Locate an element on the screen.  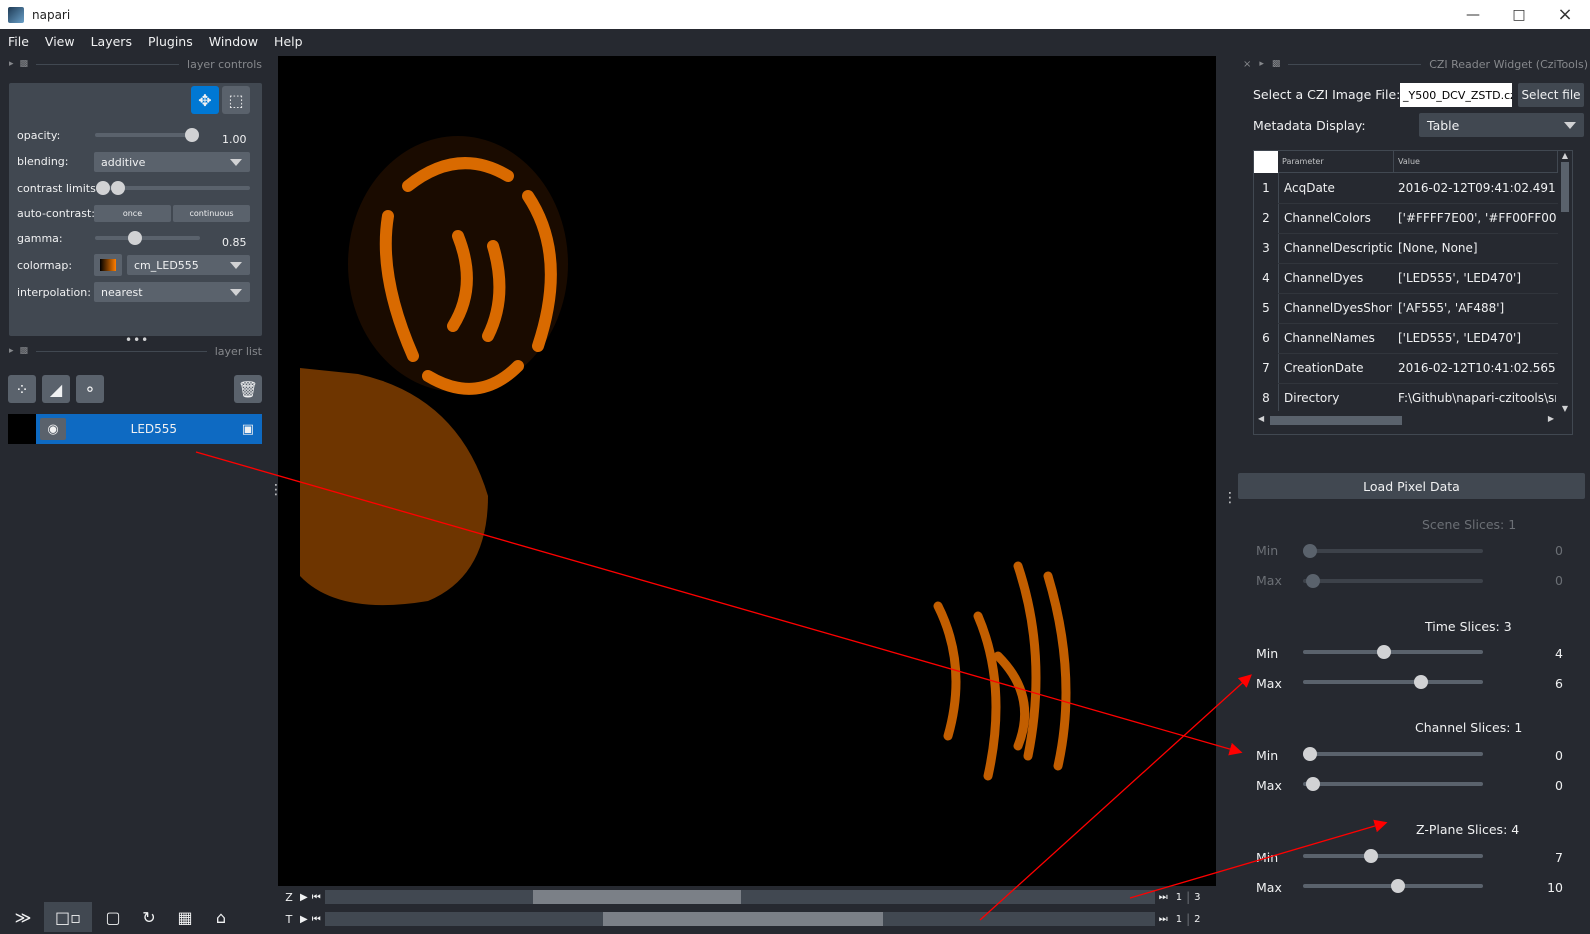
t-slider-track is located at coordinates (739, 919).